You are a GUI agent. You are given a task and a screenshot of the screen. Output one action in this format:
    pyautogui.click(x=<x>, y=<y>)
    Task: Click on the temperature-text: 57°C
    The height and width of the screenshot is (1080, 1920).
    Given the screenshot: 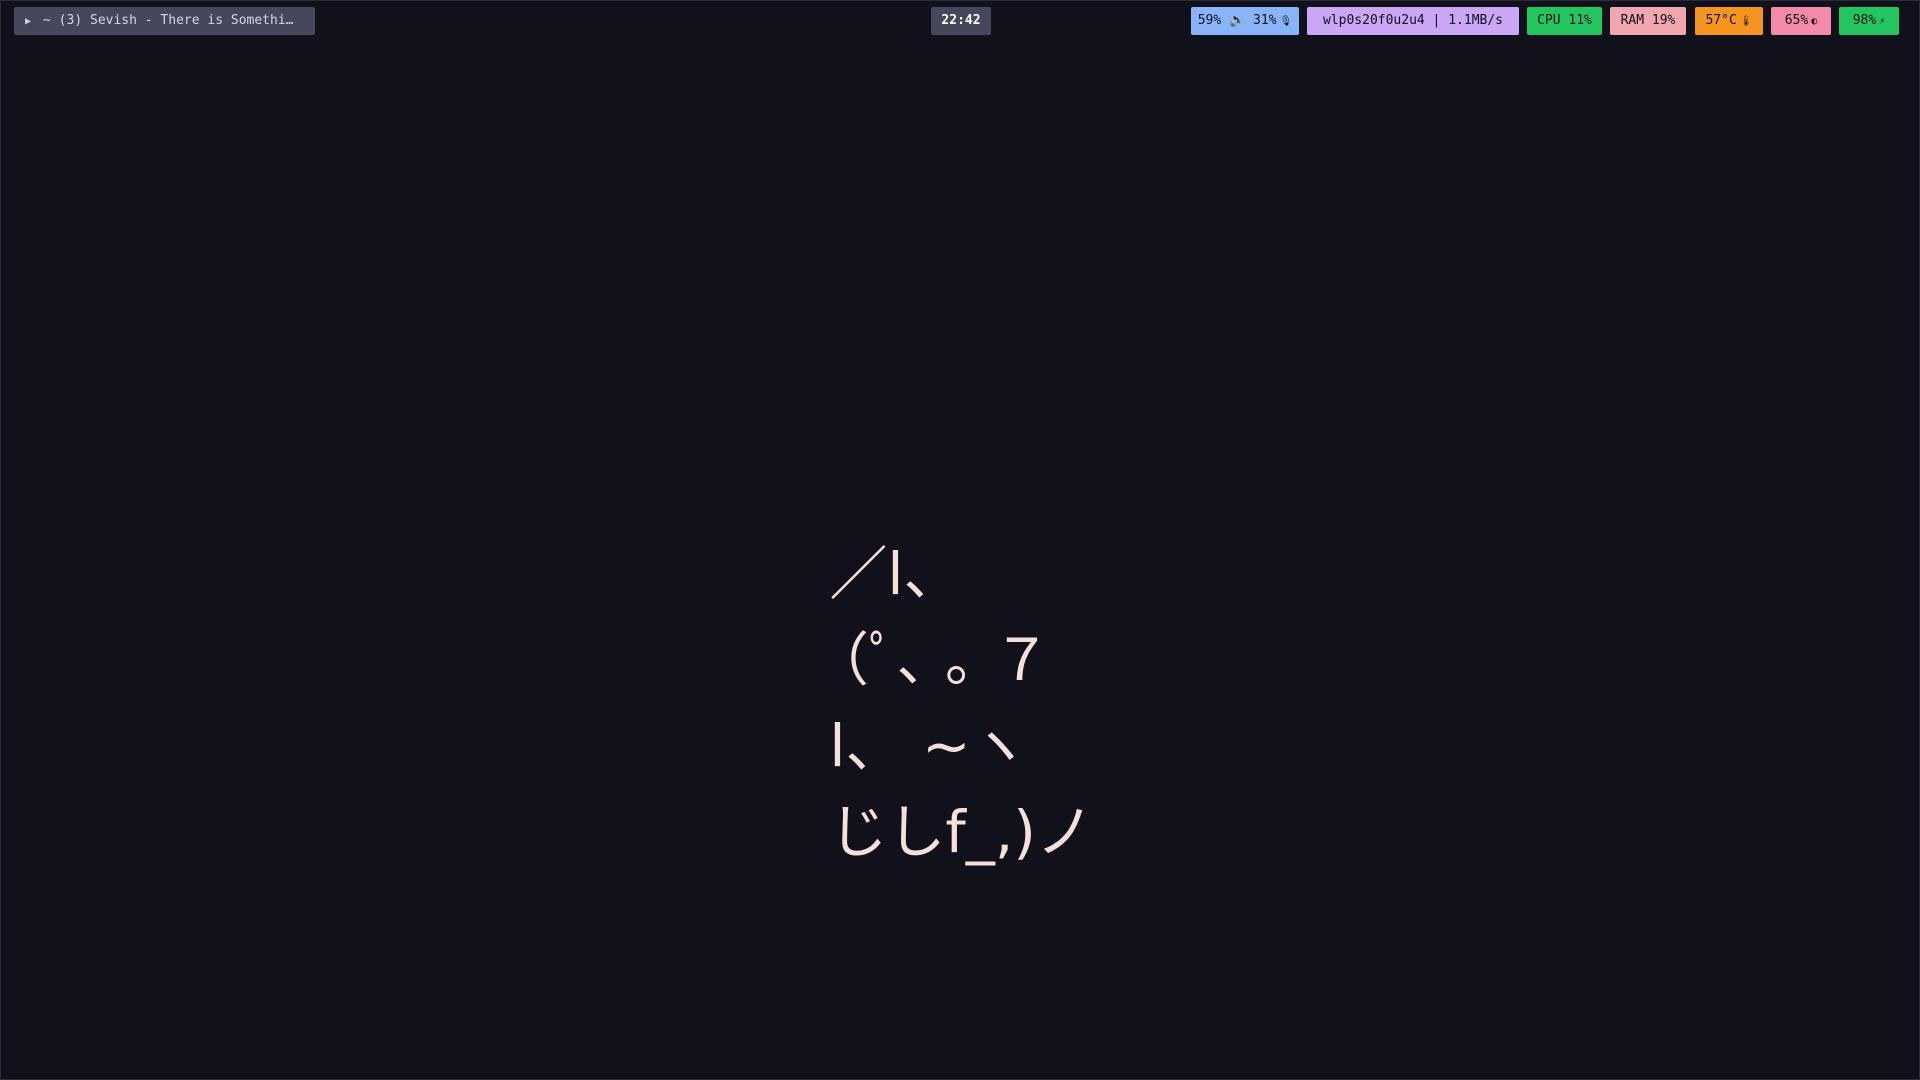 What is the action you would take?
    pyautogui.click(x=1721, y=20)
    